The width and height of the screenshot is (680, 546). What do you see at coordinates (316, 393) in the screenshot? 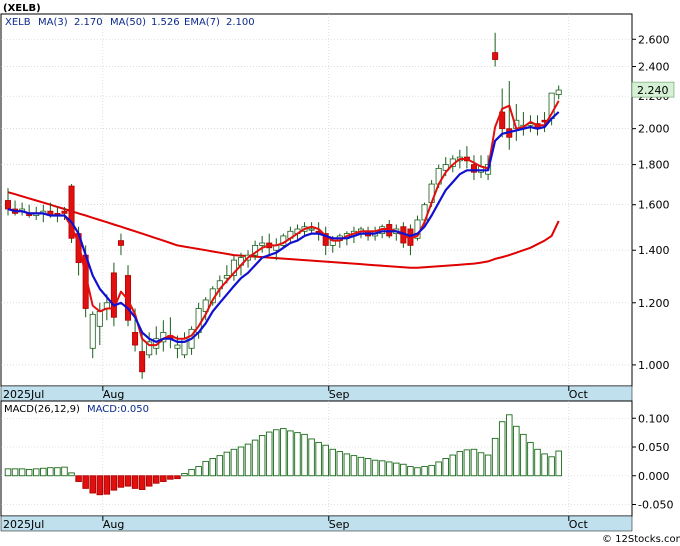
I see `price-x-axis-strip` at bounding box center [316, 393].